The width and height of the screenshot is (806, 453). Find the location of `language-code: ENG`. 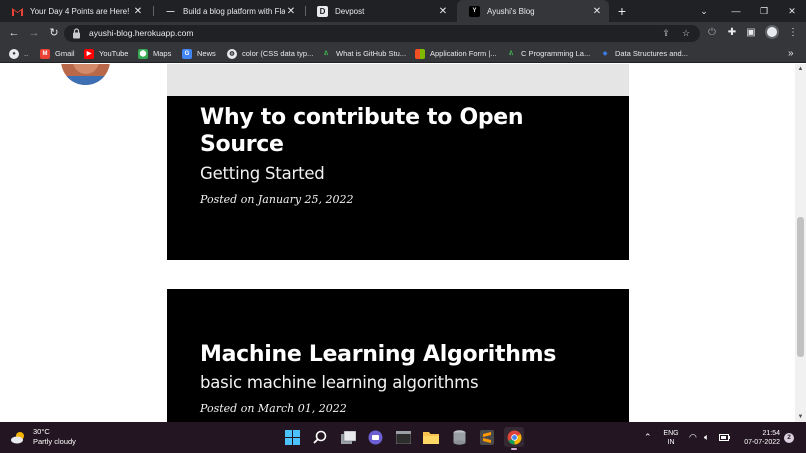

language-code: ENG is located at coordinates (671, 433).